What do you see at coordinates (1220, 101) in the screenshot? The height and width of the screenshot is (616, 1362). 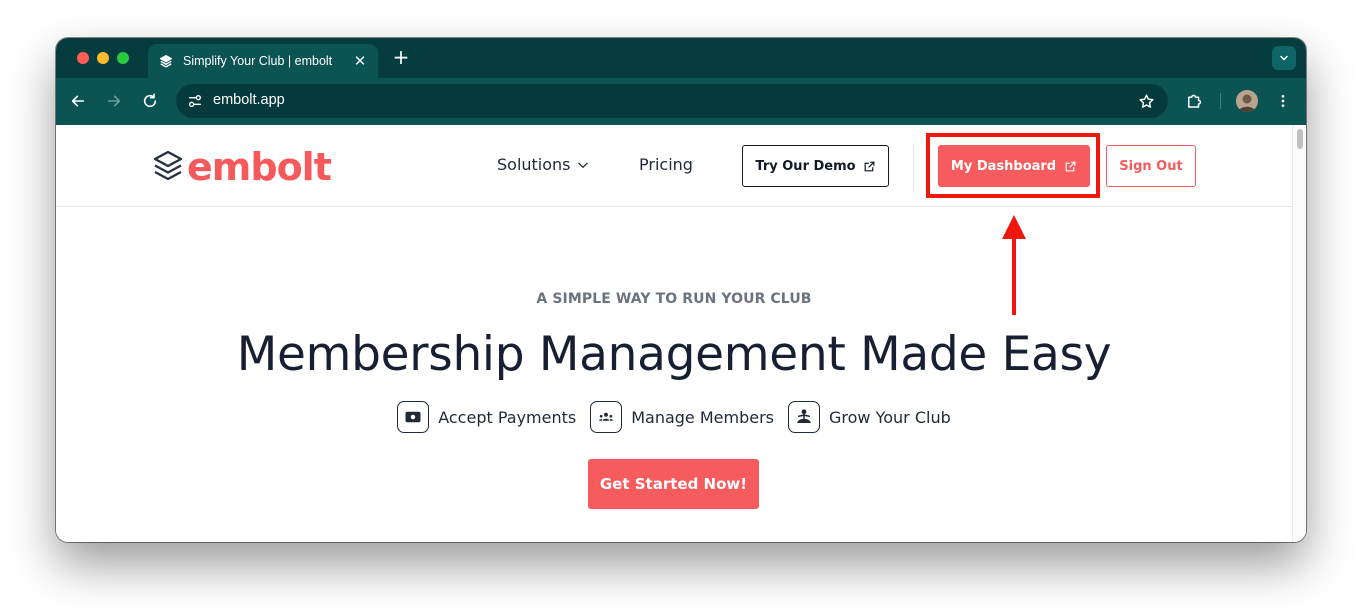 I see `toolbar-divider` at bounding box center [1220, 101].